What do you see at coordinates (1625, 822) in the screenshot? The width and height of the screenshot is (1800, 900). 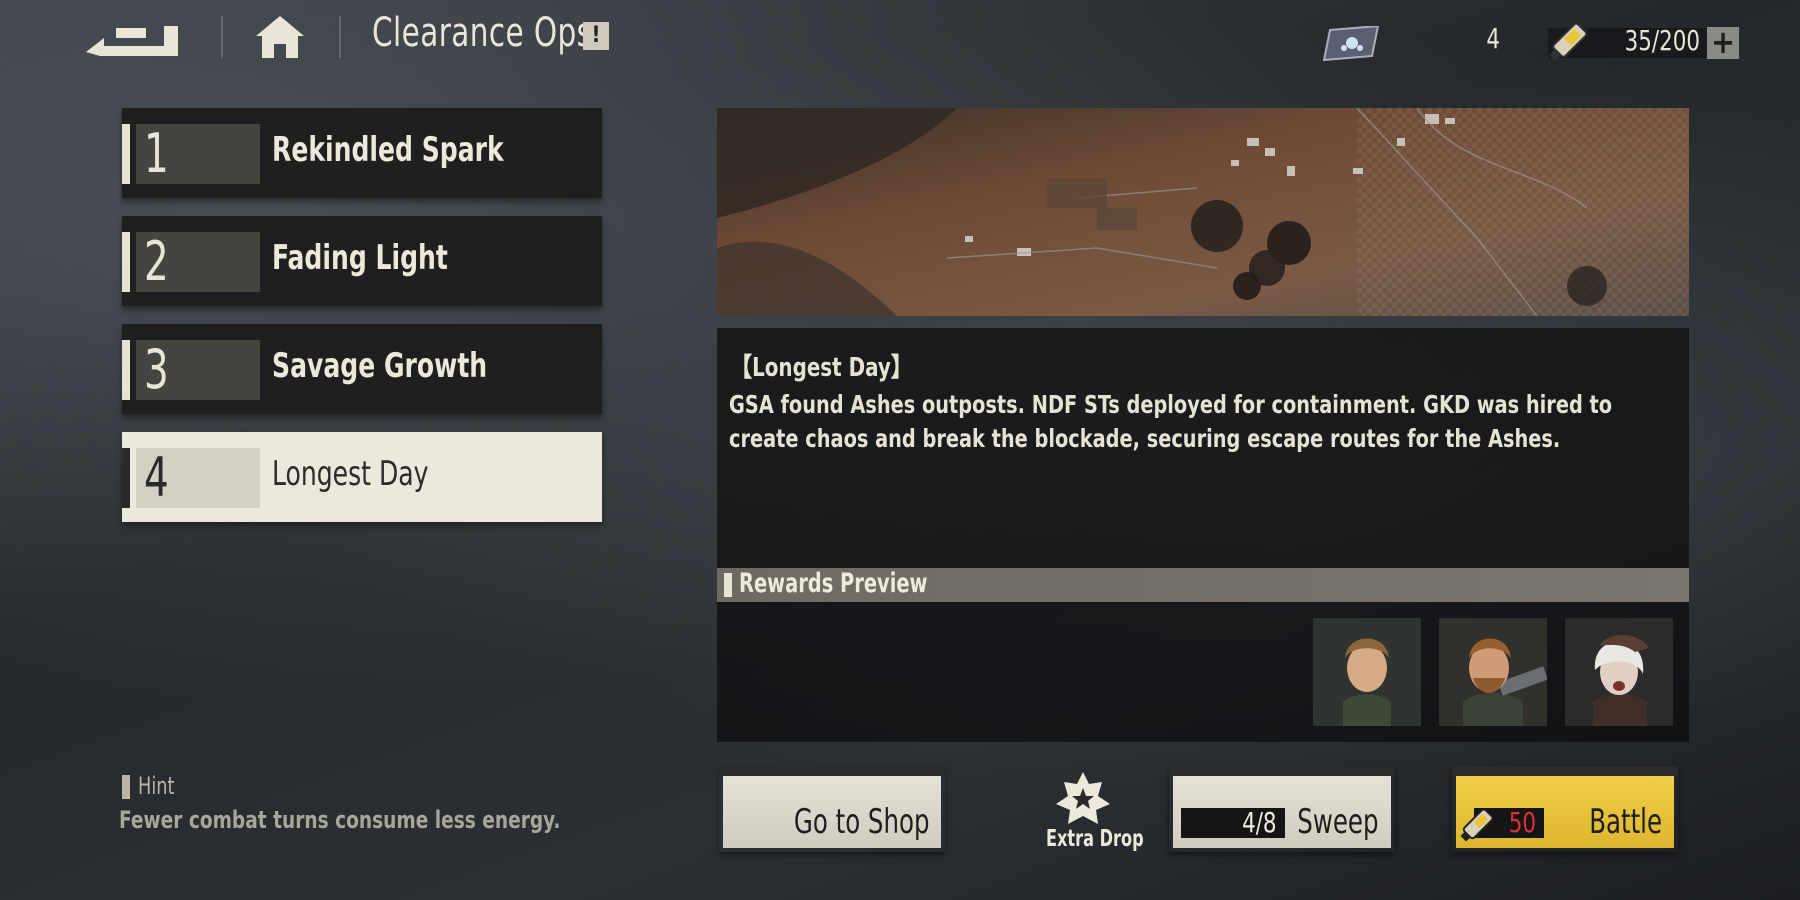 I see `button-label: Battle` at bounding box center [1625, 822].